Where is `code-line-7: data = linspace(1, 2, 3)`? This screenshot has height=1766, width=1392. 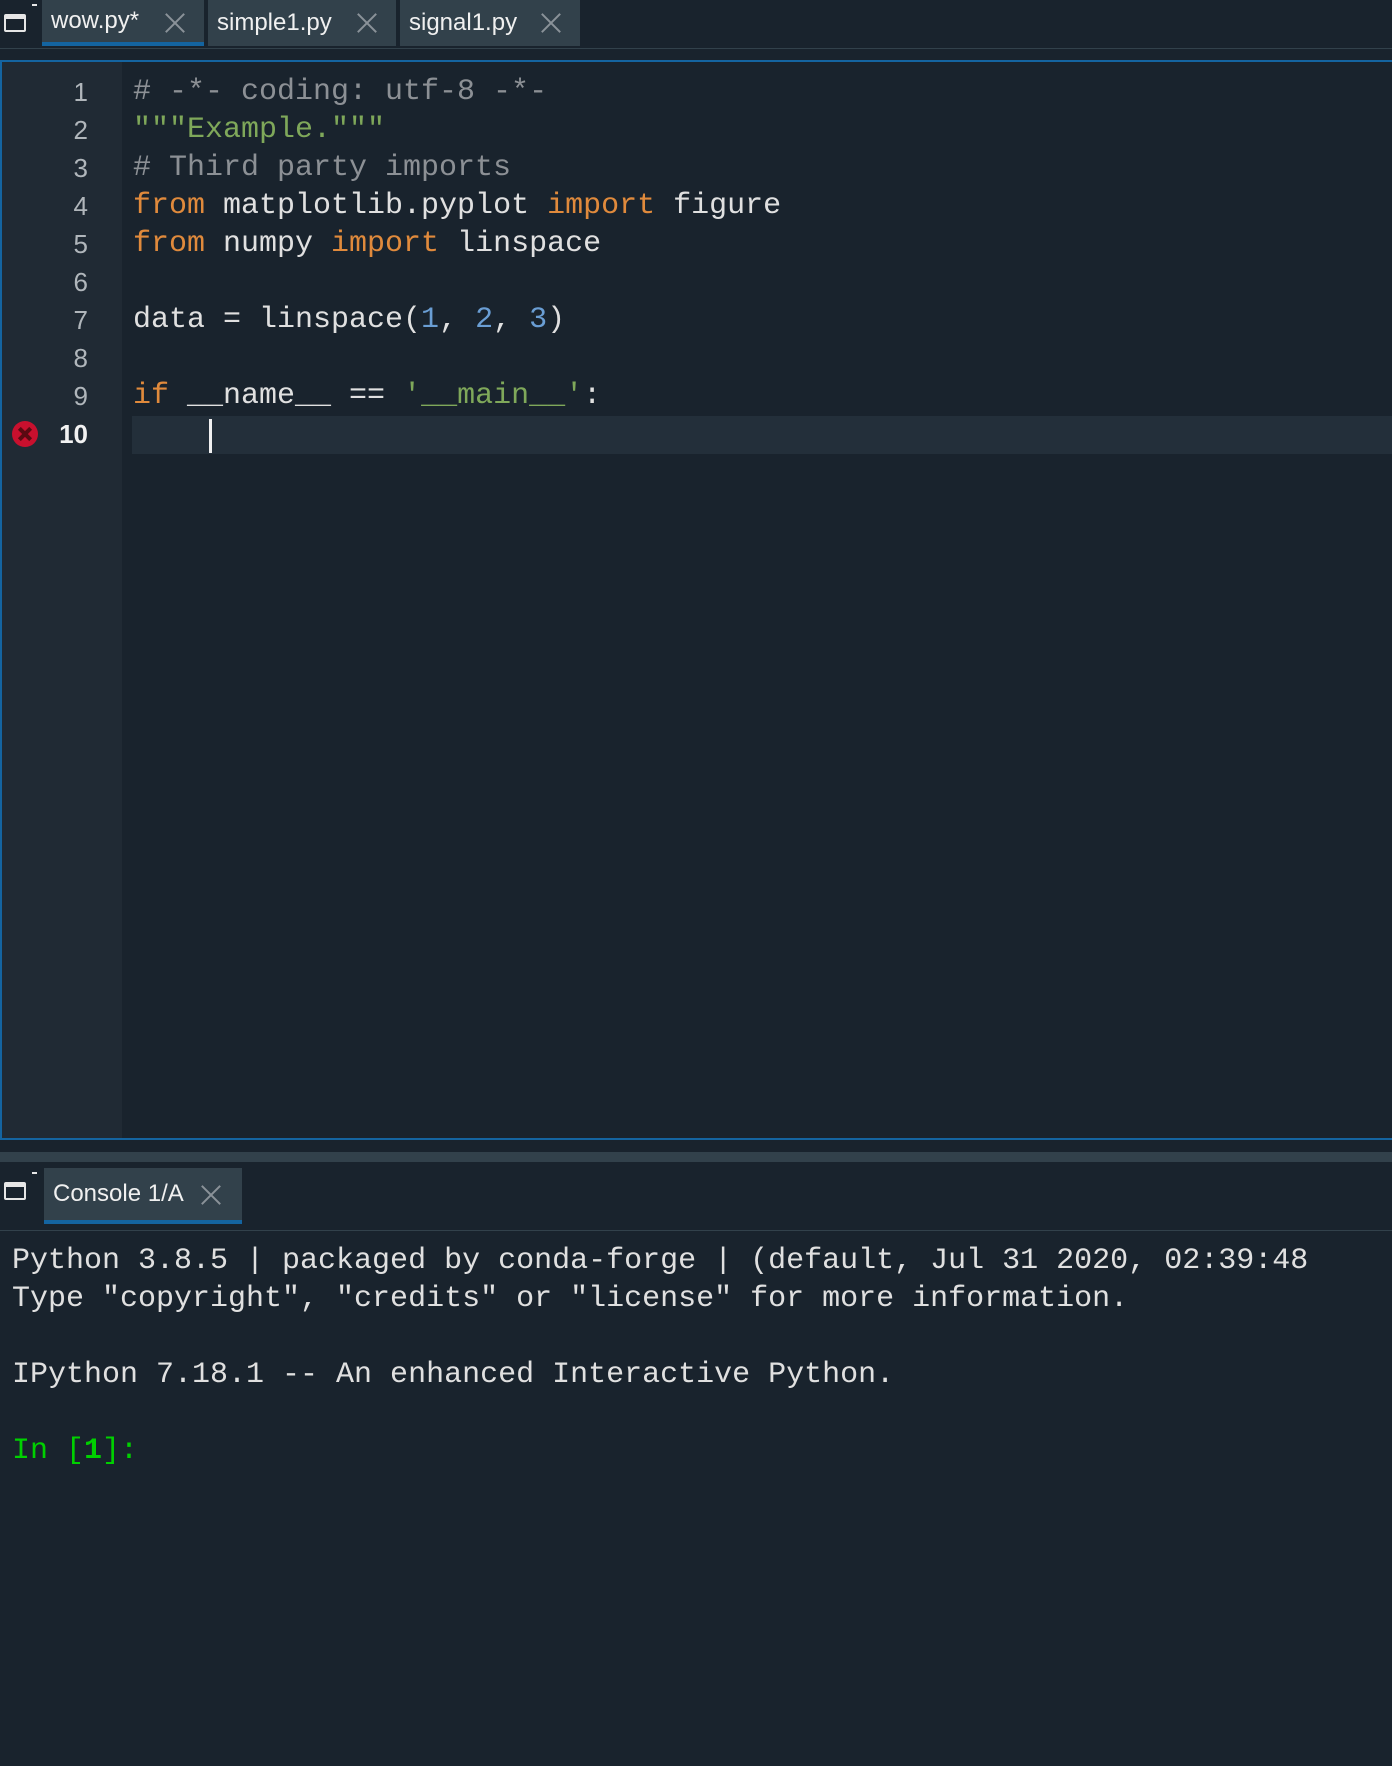 code-line-7: data = linspace(1, 2, 3) is located at coordinates (349, 320).